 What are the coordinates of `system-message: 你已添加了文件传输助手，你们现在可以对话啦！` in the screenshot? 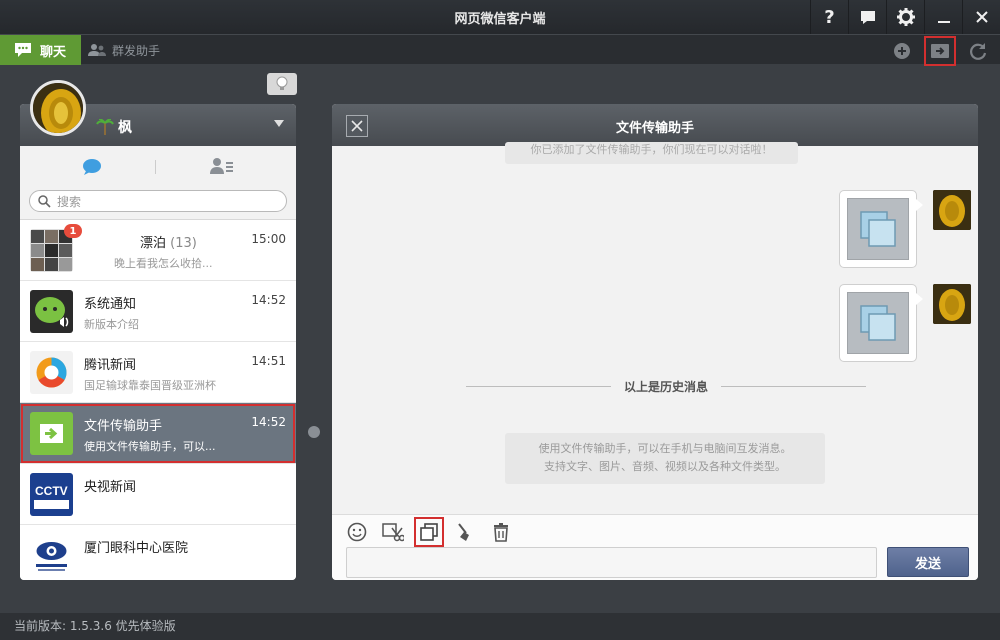 It's located at (651, 153).